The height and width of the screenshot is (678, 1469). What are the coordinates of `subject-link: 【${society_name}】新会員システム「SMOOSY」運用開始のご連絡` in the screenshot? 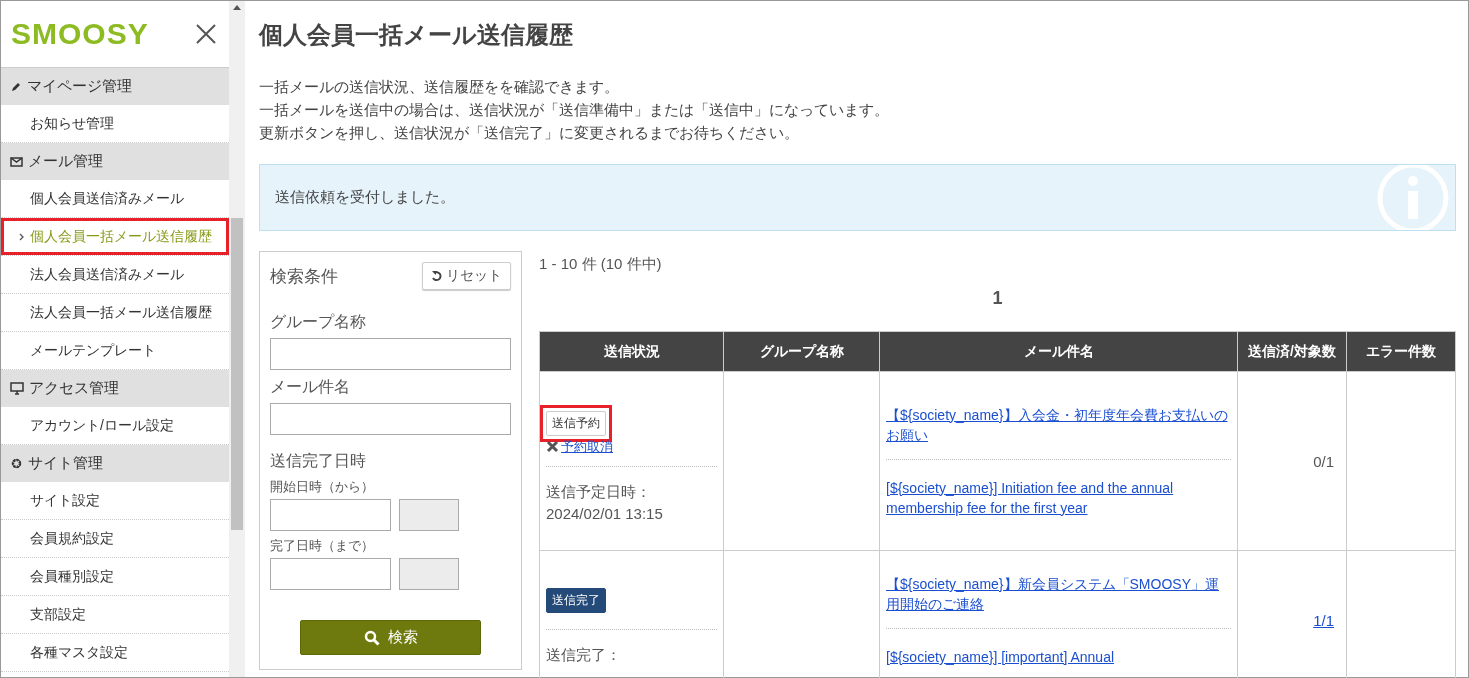 It's located at (1058, 594).